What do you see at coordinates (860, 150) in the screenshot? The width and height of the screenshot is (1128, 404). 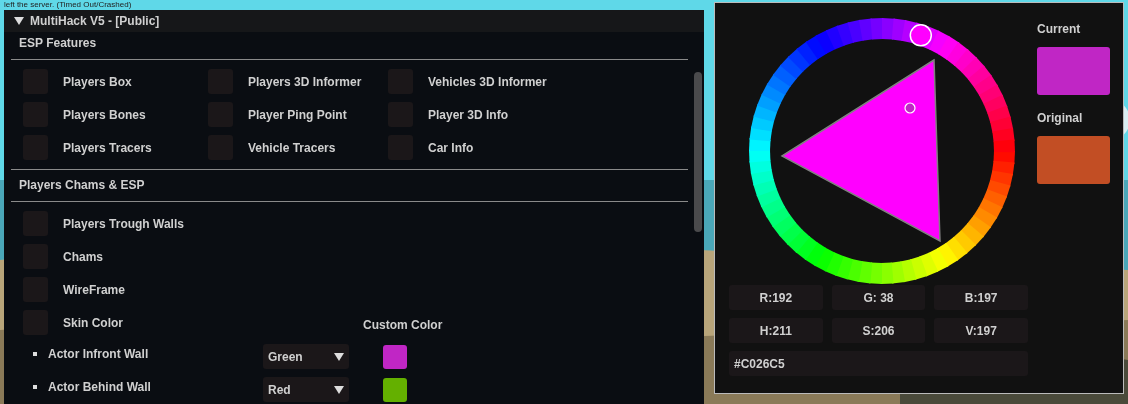 I see `saturation-triangle` at bounding box center [860, 150].